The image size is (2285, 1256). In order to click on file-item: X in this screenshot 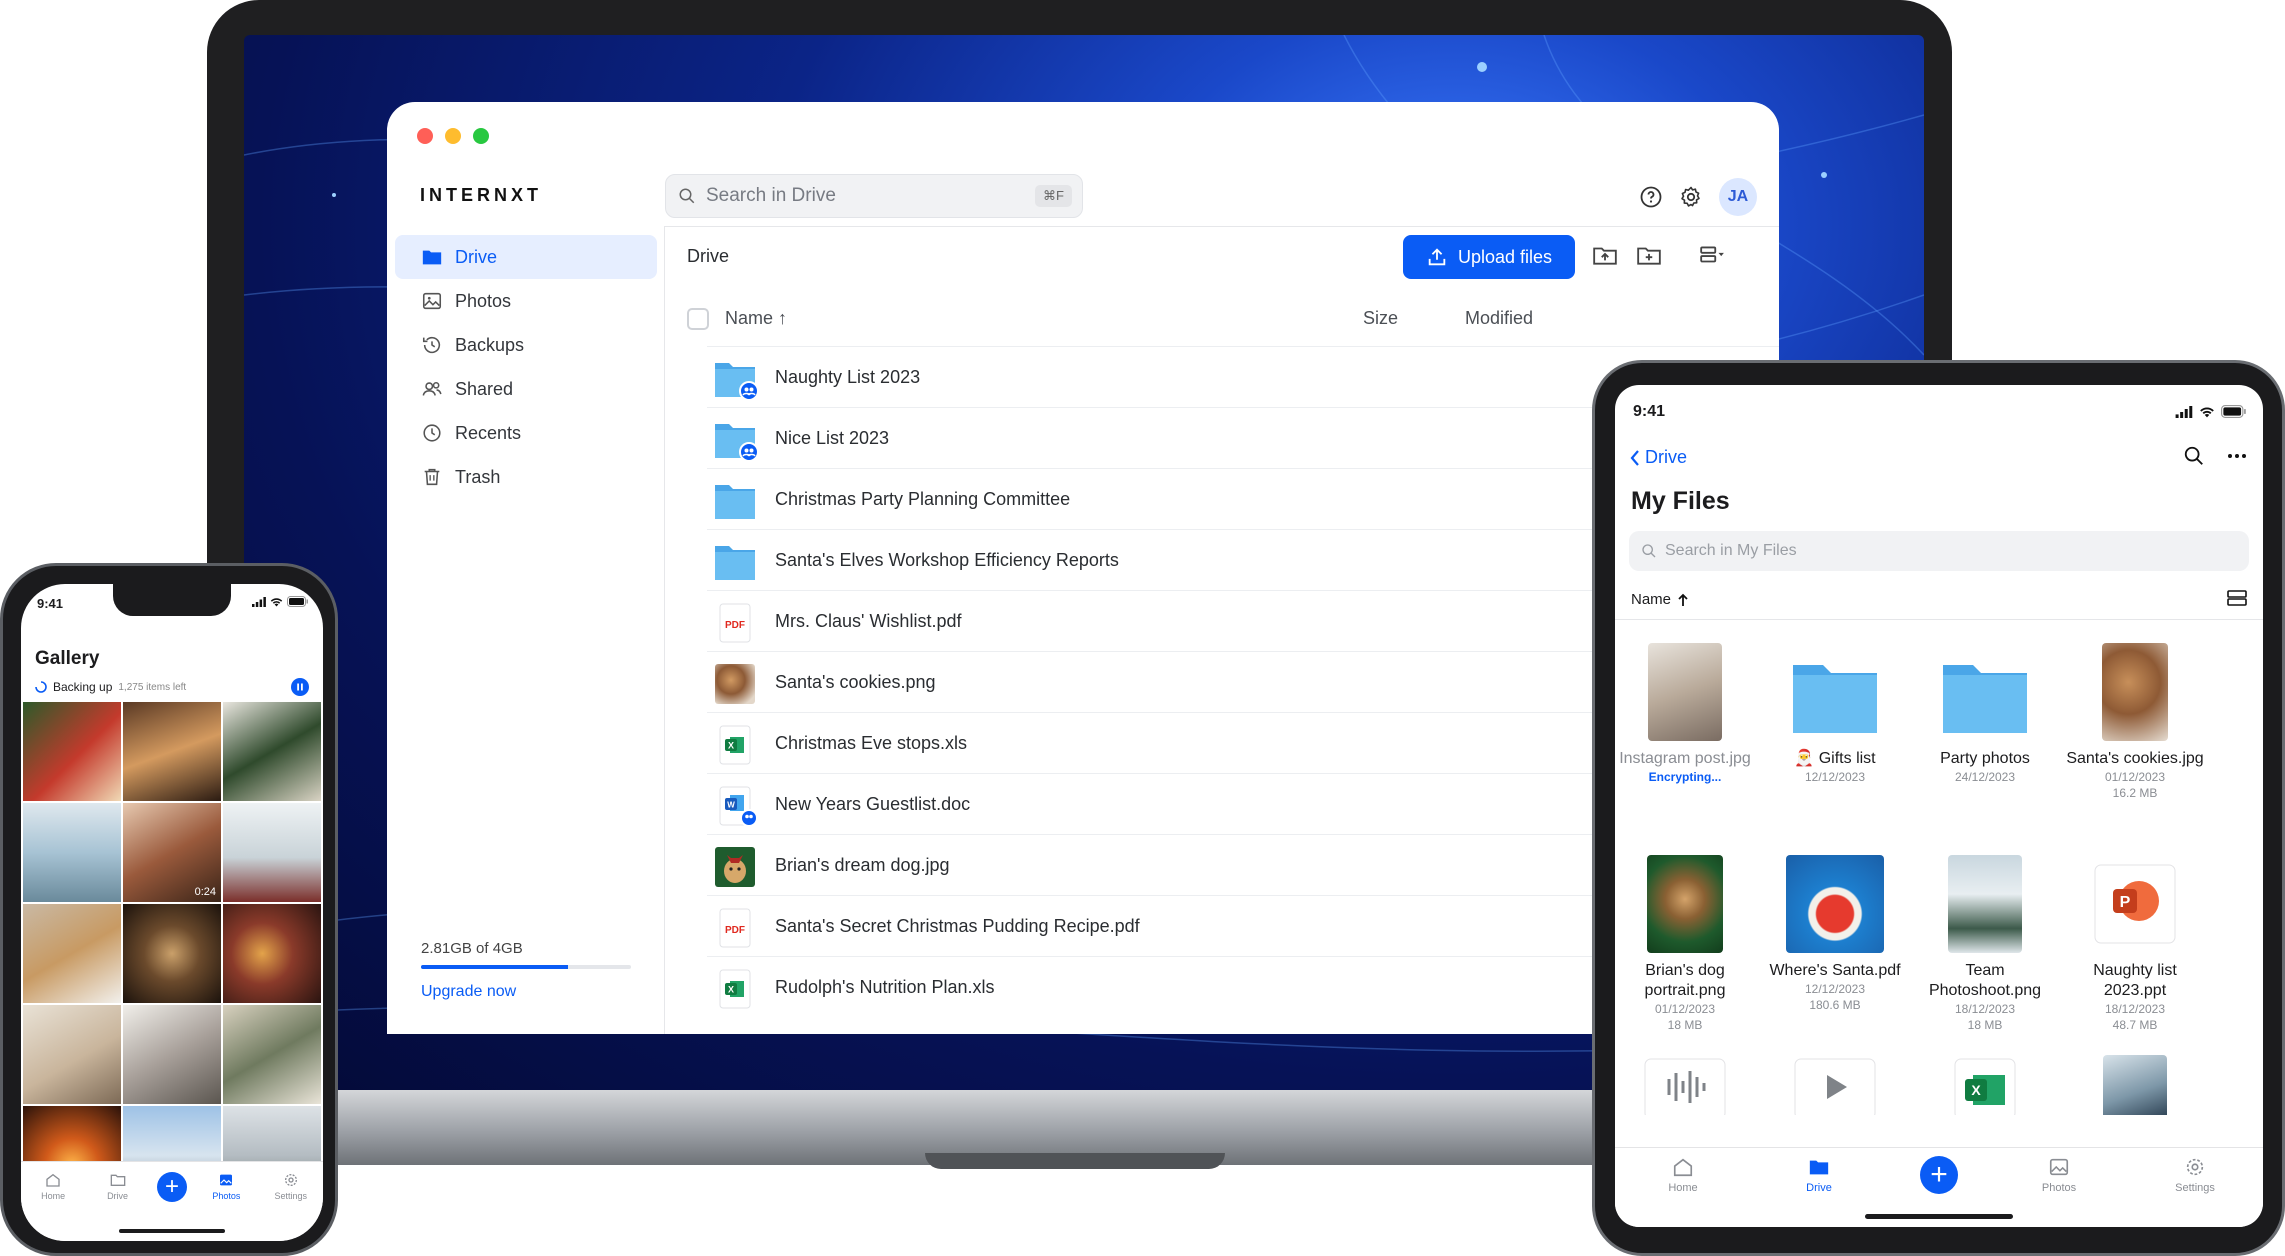, I will do `click(1985, 1085)`.